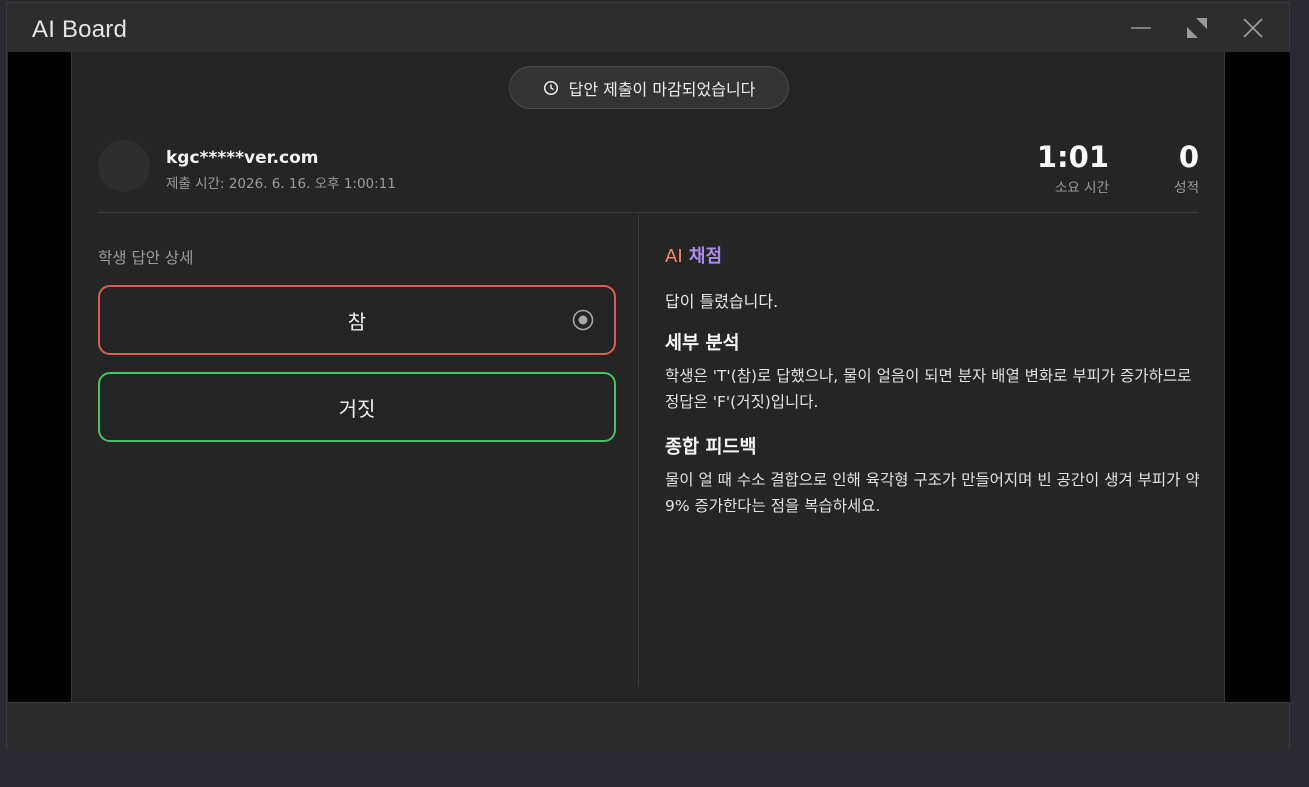  I want to click on ai-grading-title: AI 채점, so click(693, 255).